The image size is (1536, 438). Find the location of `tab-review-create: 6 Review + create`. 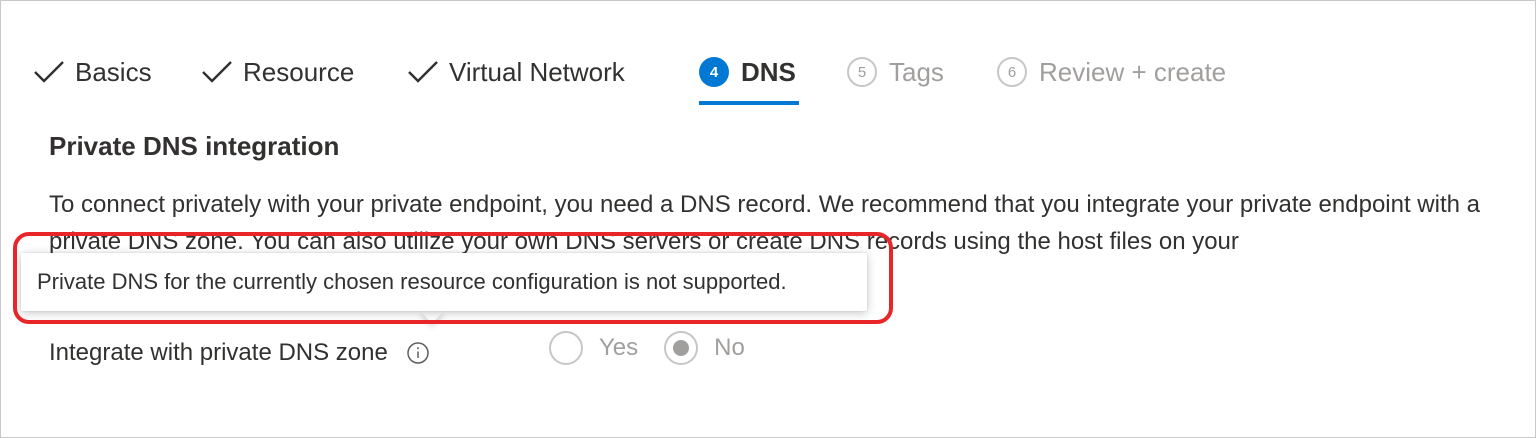

tab-review-create: 6 Review + create is located at coordinates (1111, 72).